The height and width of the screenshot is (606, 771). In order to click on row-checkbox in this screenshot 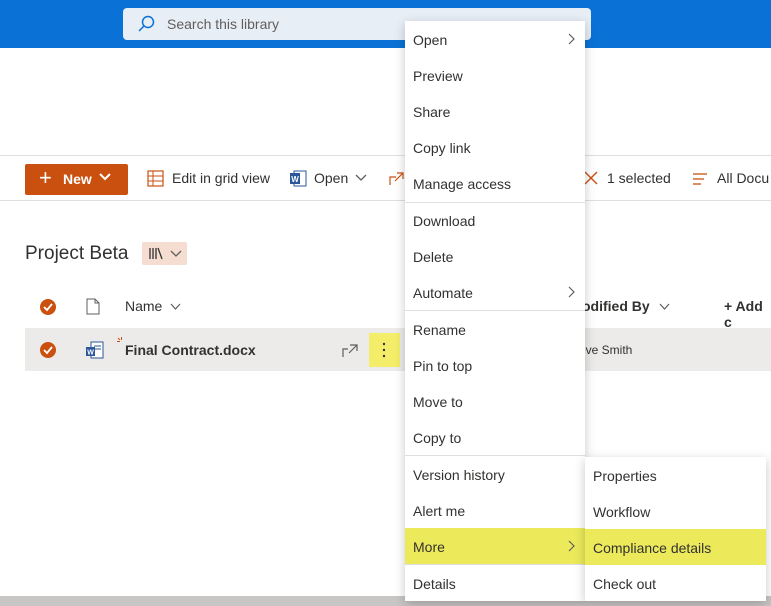, I will do `click(48, 350)`.